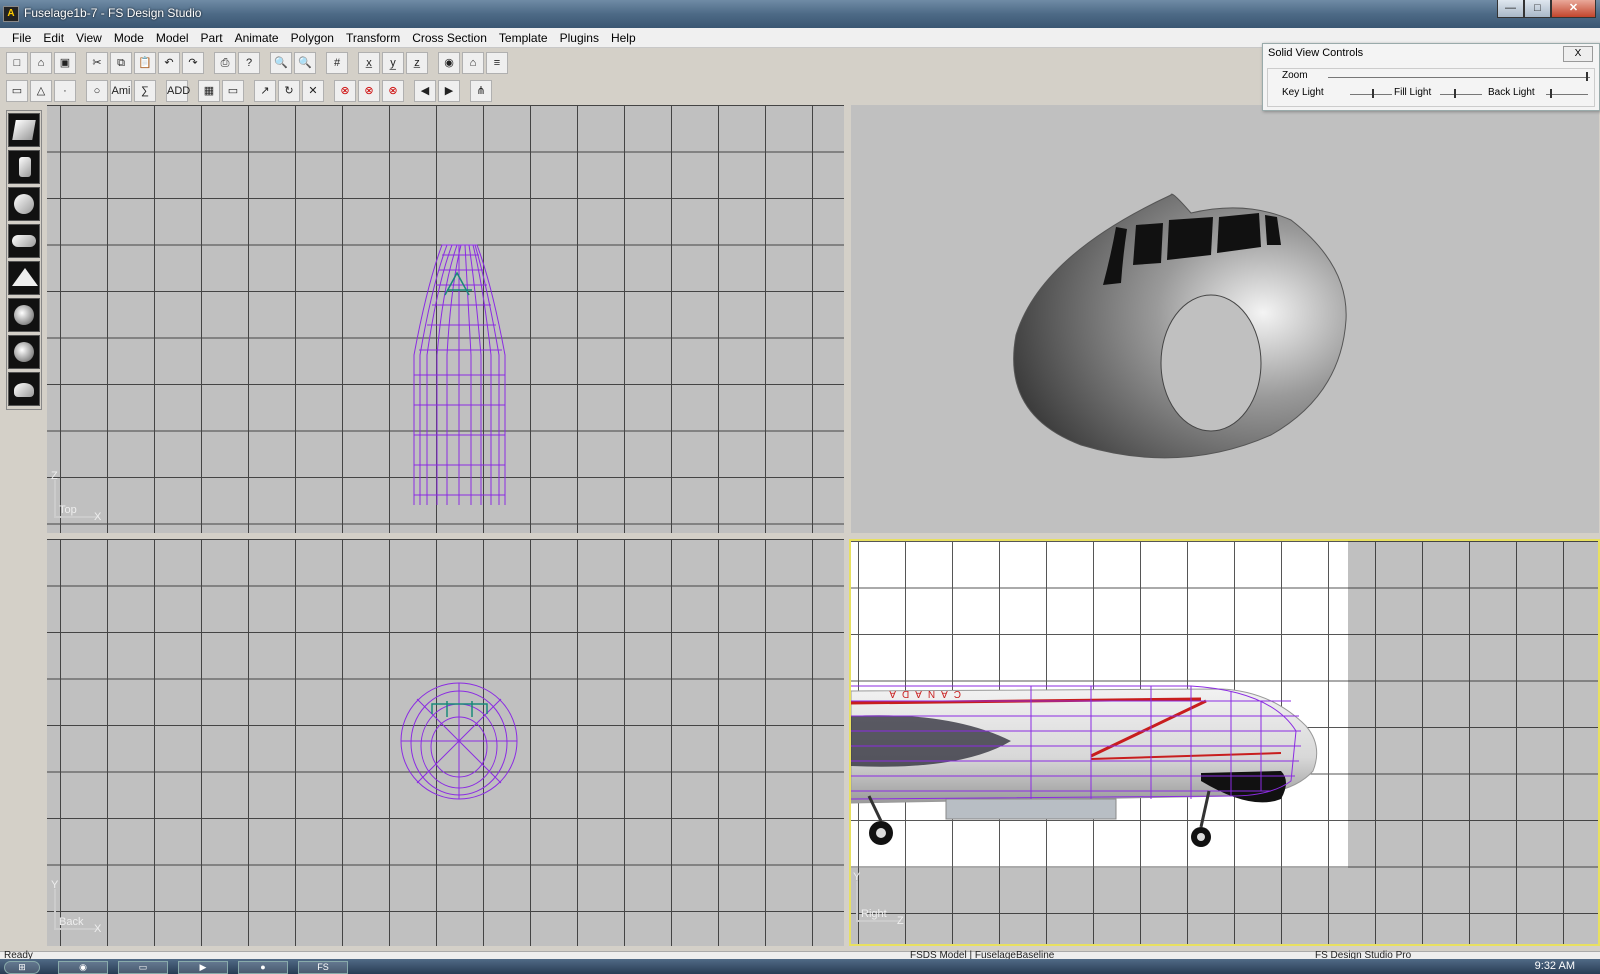  Describe the element at coordinates (83, 967) in the screenshot. I see `taskbar-browser-icon: ◉` at that location.